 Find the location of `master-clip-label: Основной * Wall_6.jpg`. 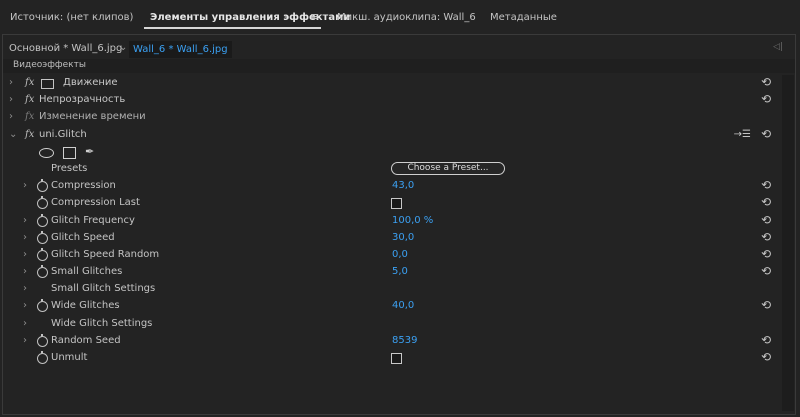

master-clip-label: Основной * Wall_6.jpg is located at coordinates (65, 48).